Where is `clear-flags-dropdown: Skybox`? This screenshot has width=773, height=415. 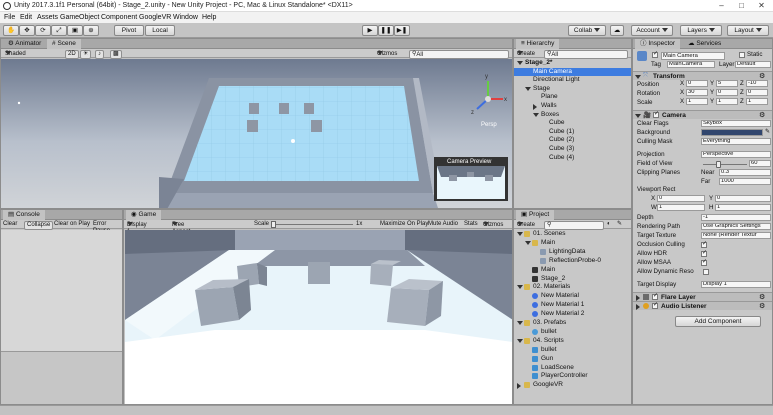
clear-flags-dropdown: Skybox is located at coordinates (736, 123).